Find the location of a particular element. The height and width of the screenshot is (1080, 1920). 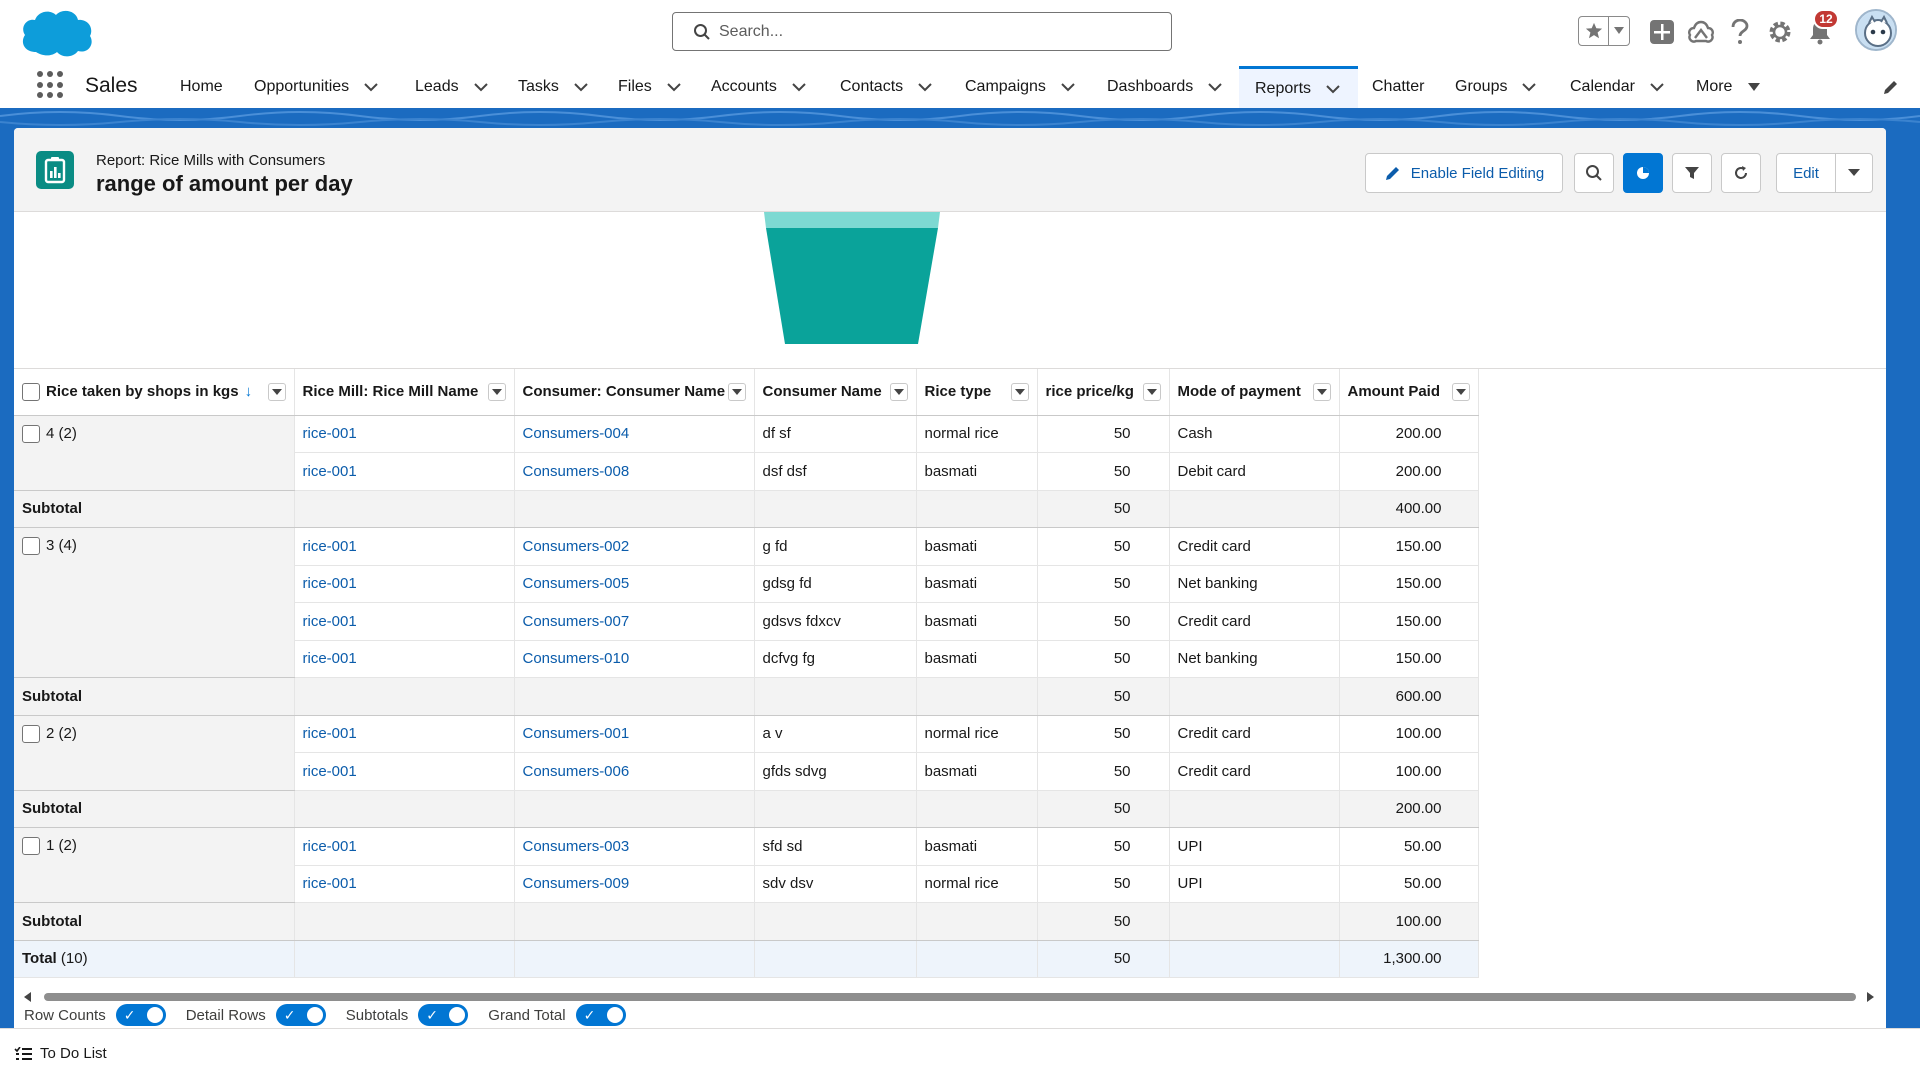

nav-item-dashboards: Dashboards is located at coordinates (1165, 87).